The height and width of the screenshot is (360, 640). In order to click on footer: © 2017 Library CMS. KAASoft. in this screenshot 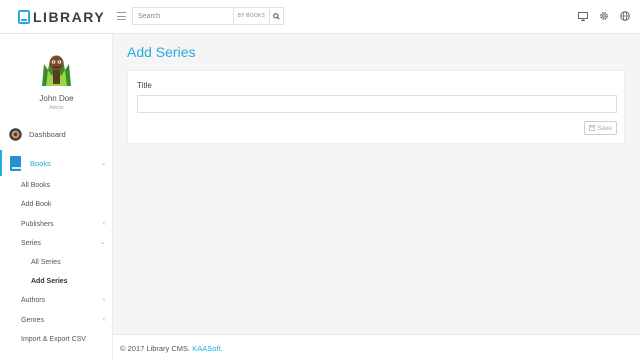, I will do `click(376, 347)`.